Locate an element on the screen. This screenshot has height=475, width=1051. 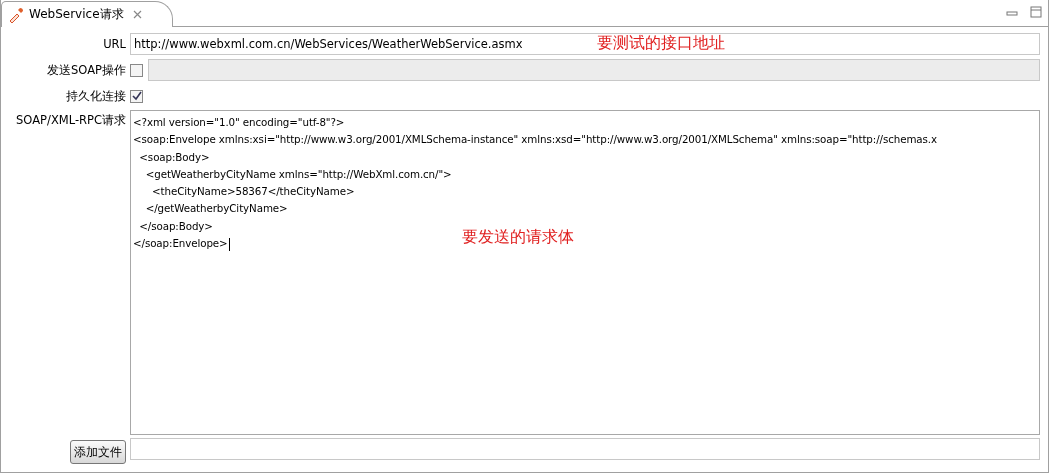
field-label: SOAP/XML-RPC请求 is located at coordinates (70, 120).